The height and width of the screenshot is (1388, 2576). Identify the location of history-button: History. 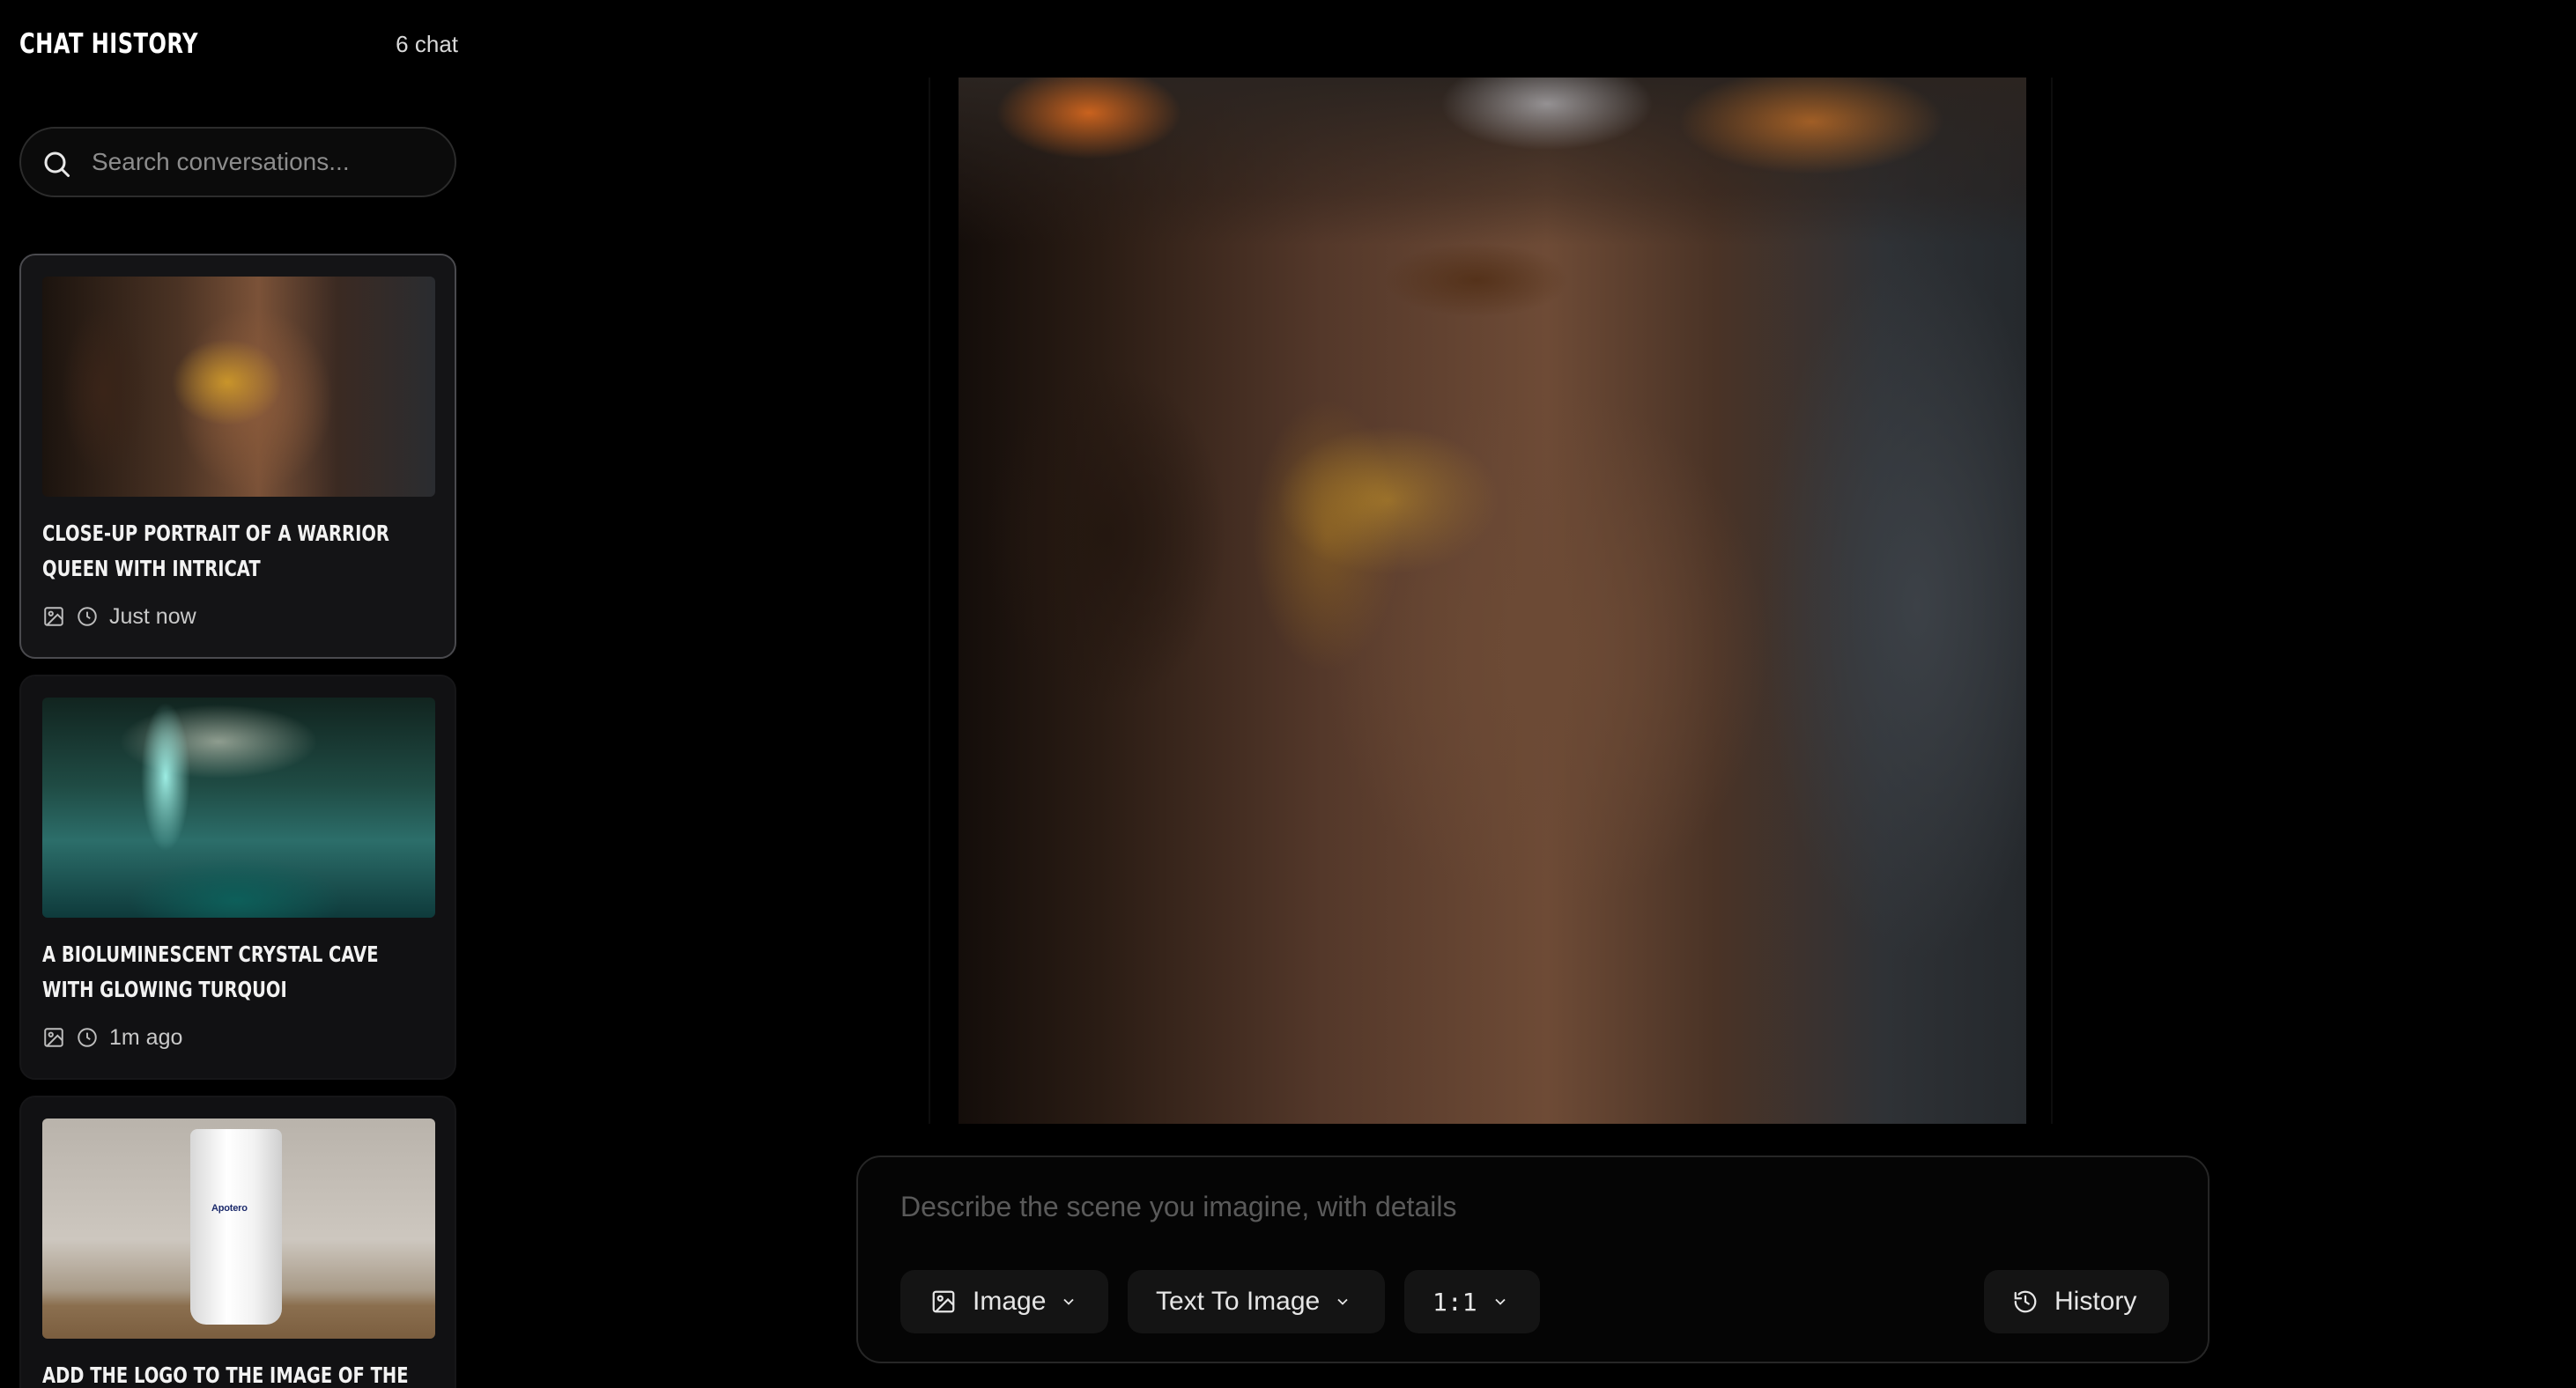
(2077, 1301).